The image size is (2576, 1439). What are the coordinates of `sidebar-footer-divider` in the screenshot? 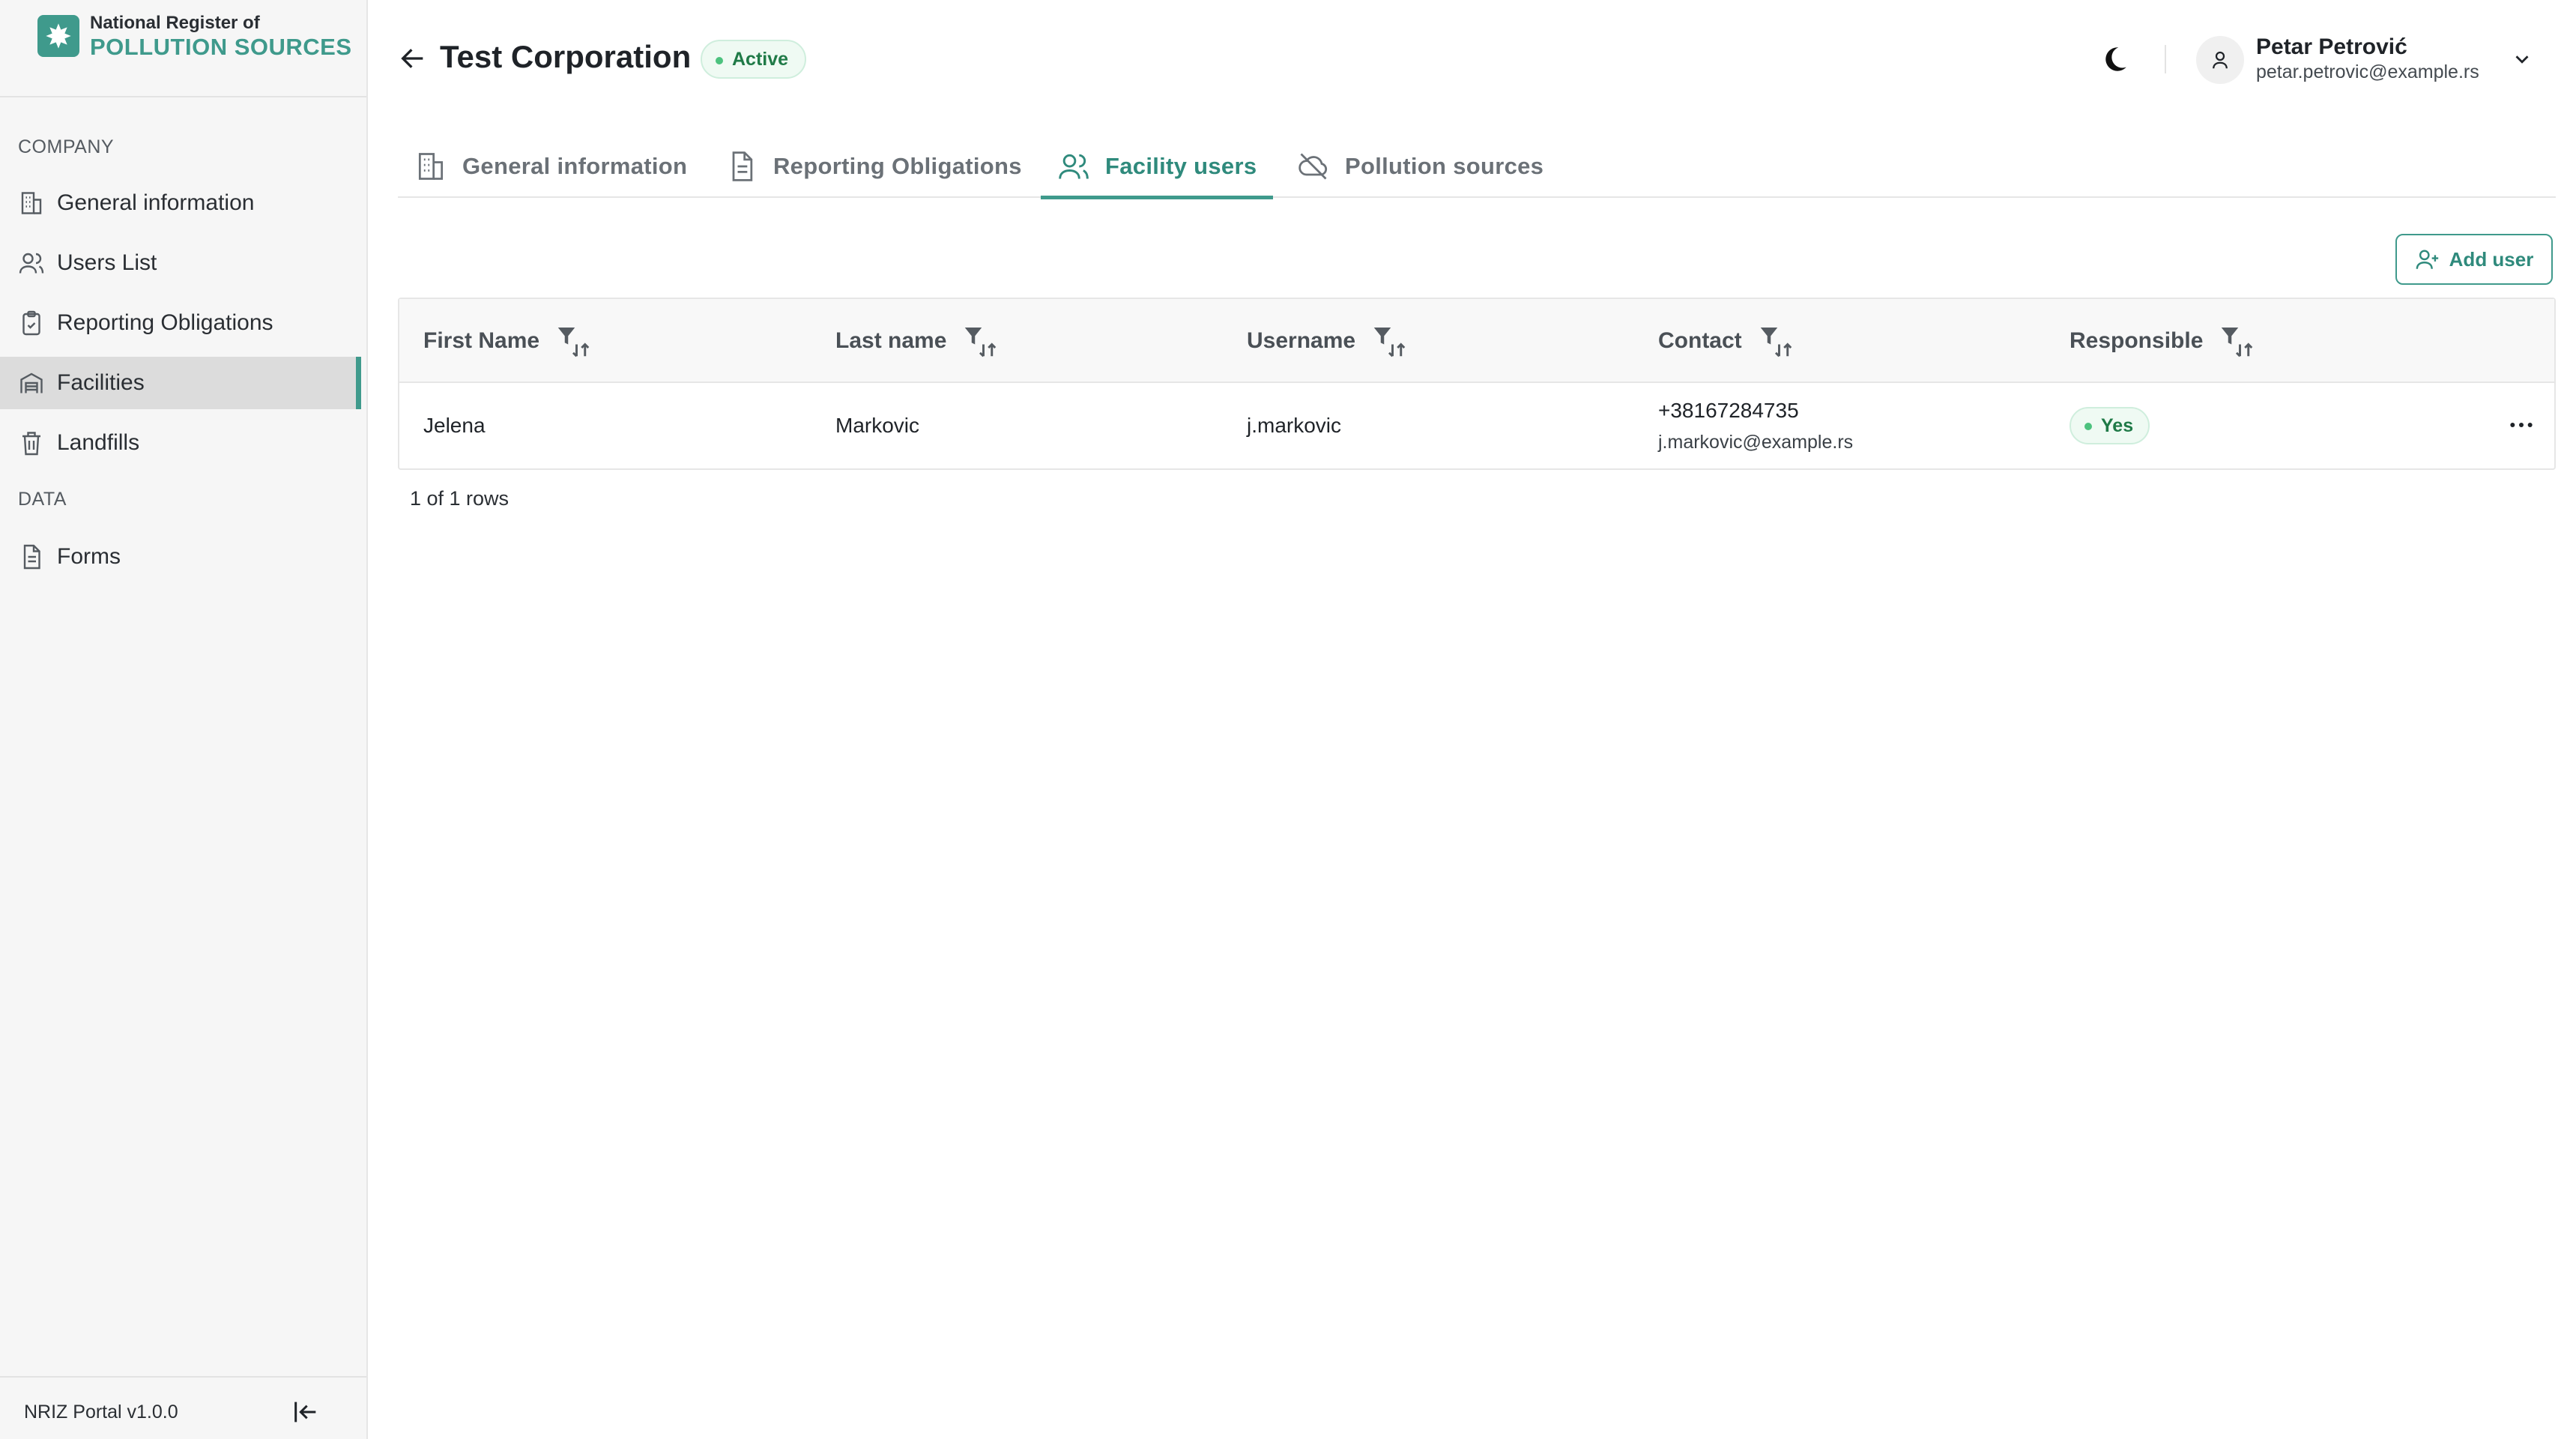 It's located at (183, 1377).